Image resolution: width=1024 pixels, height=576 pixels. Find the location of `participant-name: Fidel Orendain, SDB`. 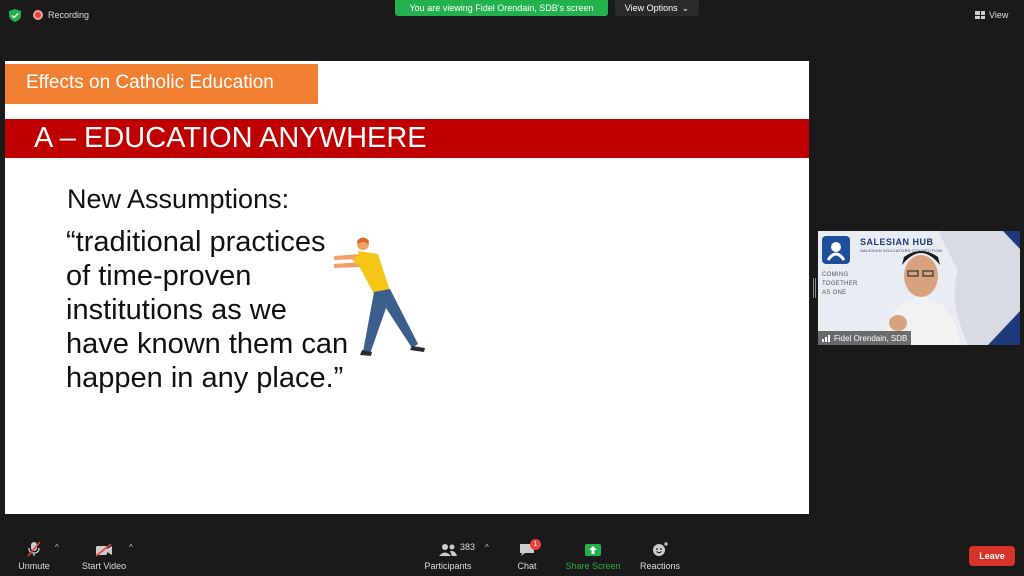

participant-name: Fidel Orendain, SDB is located at coordinates (871, 338).